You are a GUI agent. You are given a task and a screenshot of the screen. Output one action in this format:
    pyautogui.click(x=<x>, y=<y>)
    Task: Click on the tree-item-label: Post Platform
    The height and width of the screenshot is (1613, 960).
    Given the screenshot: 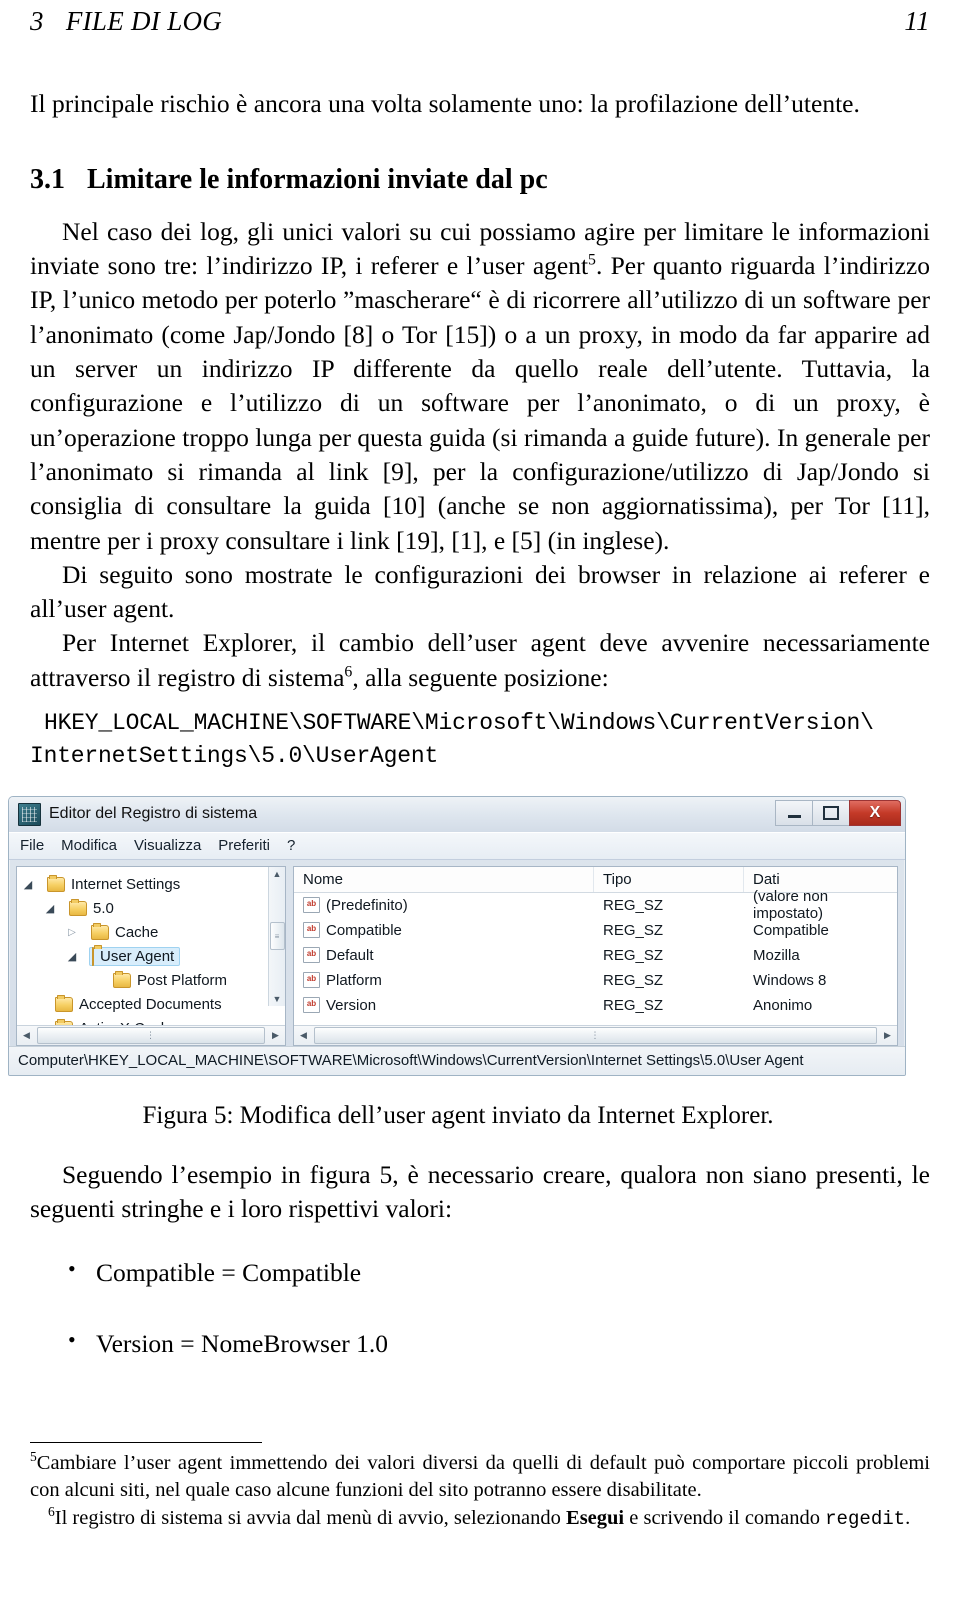 What is the action you would take?
    pyautogui.click(x=182, y=981)
    